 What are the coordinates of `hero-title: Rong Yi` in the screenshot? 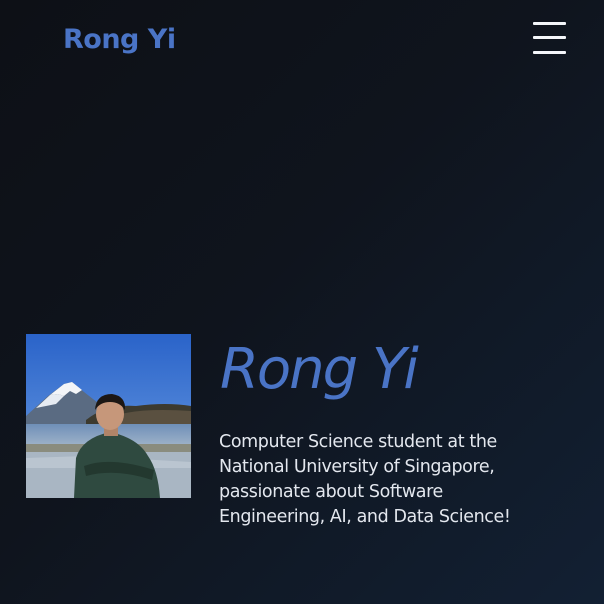 It's located at (319, 369).